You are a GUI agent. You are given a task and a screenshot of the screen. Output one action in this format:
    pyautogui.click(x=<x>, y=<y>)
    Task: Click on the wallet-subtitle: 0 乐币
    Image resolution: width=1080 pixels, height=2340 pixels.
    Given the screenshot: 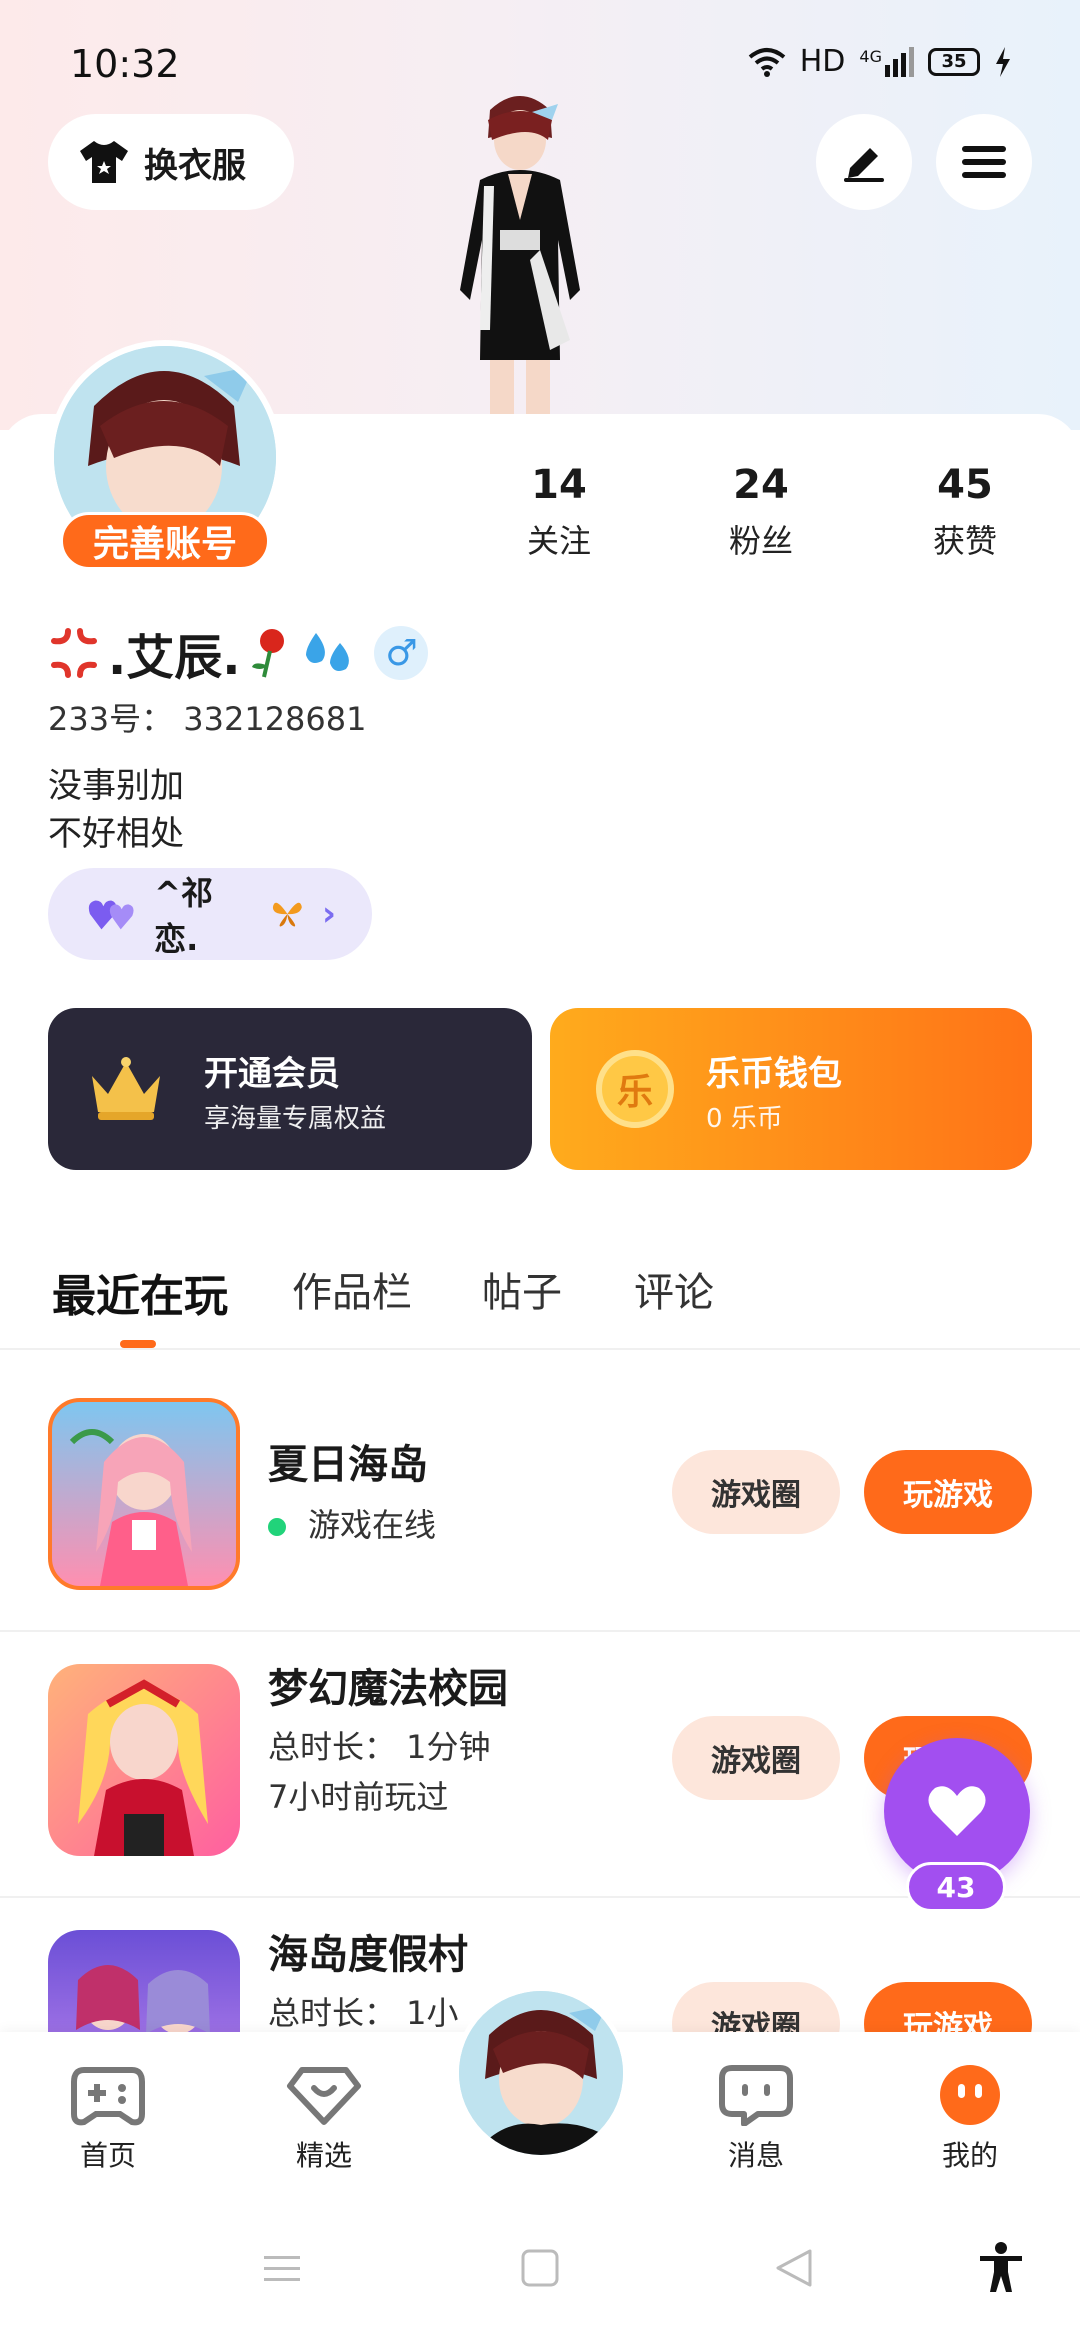 What is the action you would take?
    pyautogui.click(x=744, y=1119)
    